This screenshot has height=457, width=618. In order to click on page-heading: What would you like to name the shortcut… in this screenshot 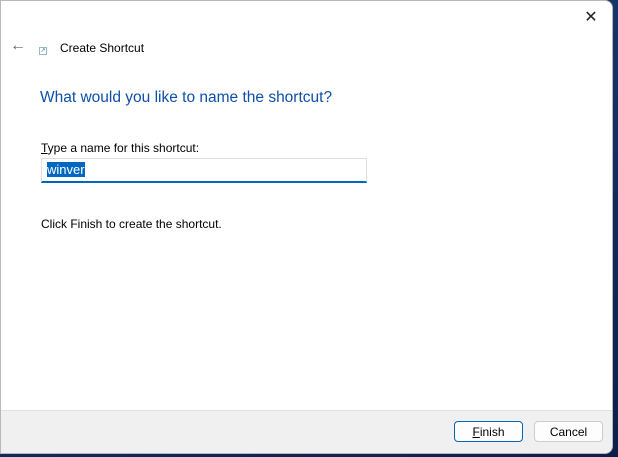, I will do `click(186, 97)`.